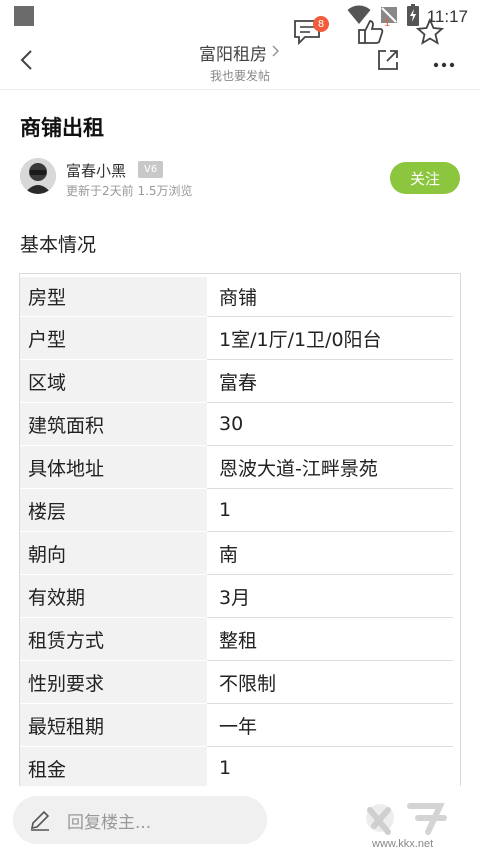 This screenshot has height=853, width=480. Describe the element at coordinates (330, 338) in the screenshot. I see `detail-value: 1室/1厅/1卫/0阳台` at that location.